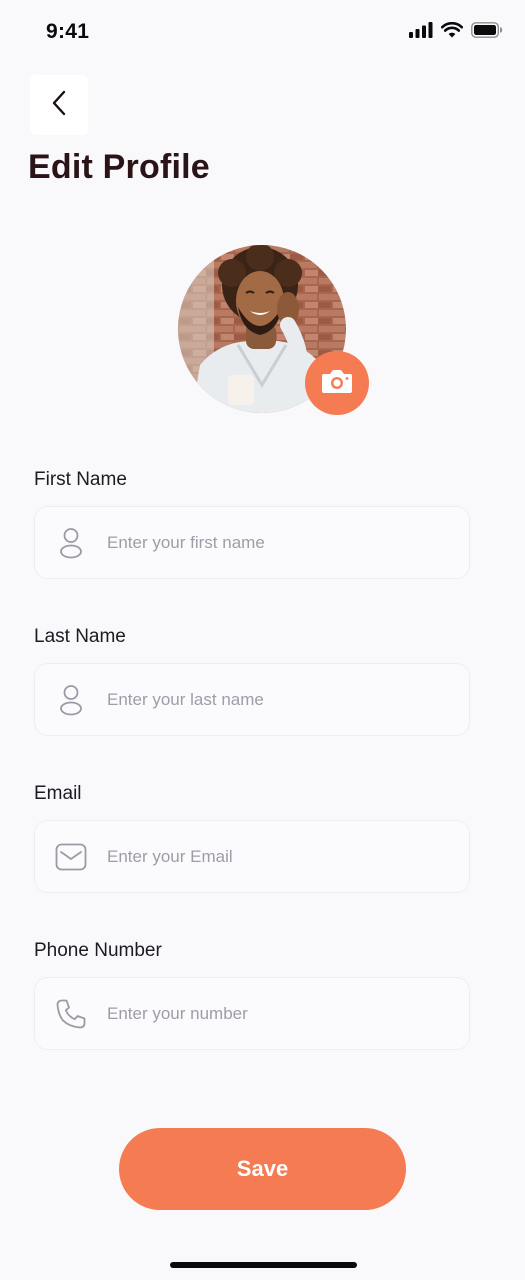 This screenshot has width=525, height=1280. Describe the element at coordinates (288, 542) in the screenshot. I see `first-name-input` at that location.